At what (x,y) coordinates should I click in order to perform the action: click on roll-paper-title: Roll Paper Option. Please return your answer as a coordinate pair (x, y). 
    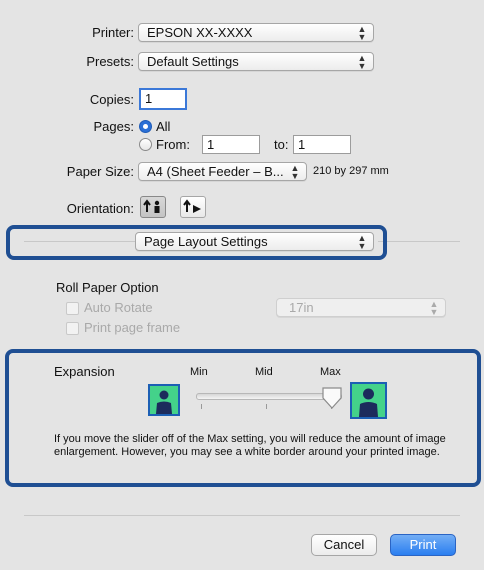
    Looking at the image, I should click on (107, 287).